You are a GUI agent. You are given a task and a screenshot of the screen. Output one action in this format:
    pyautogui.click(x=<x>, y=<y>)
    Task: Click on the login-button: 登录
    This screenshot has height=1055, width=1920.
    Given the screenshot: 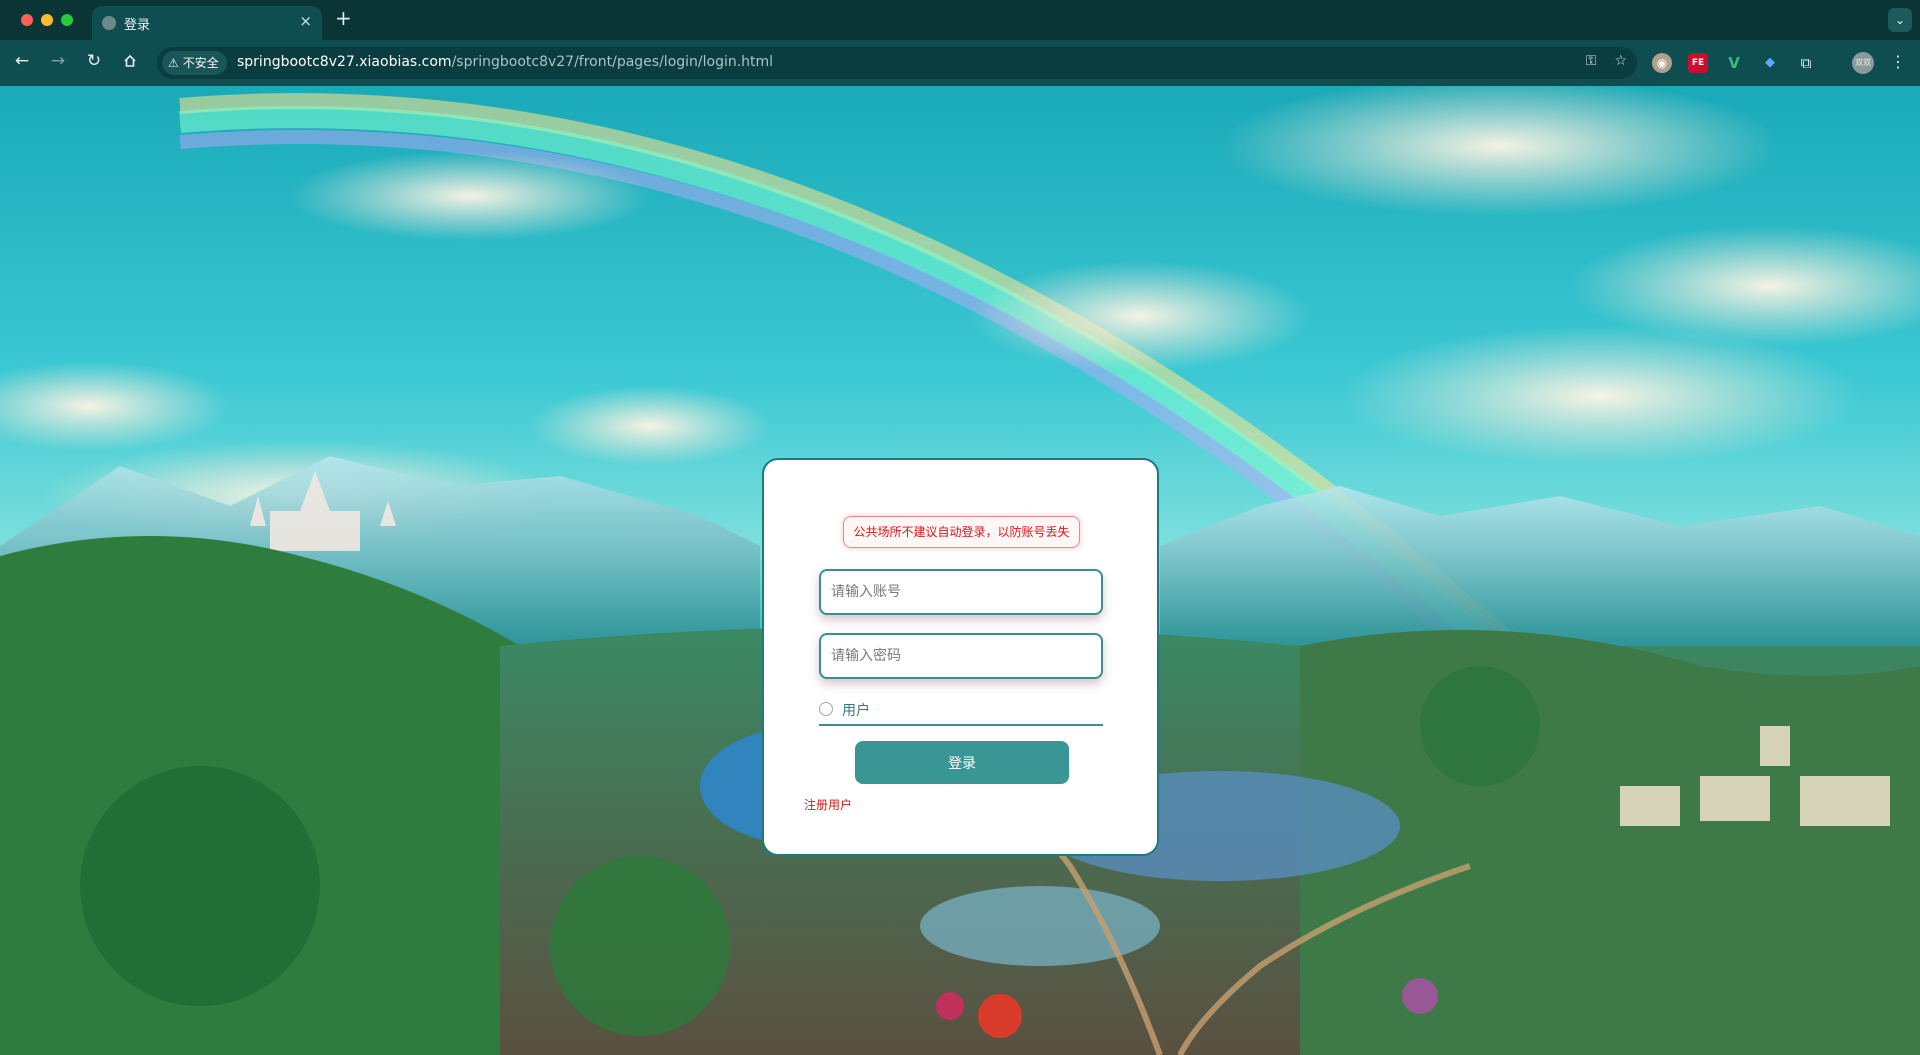 What is the action you would take?
    pyautogui.click(x=962, y=762)
    